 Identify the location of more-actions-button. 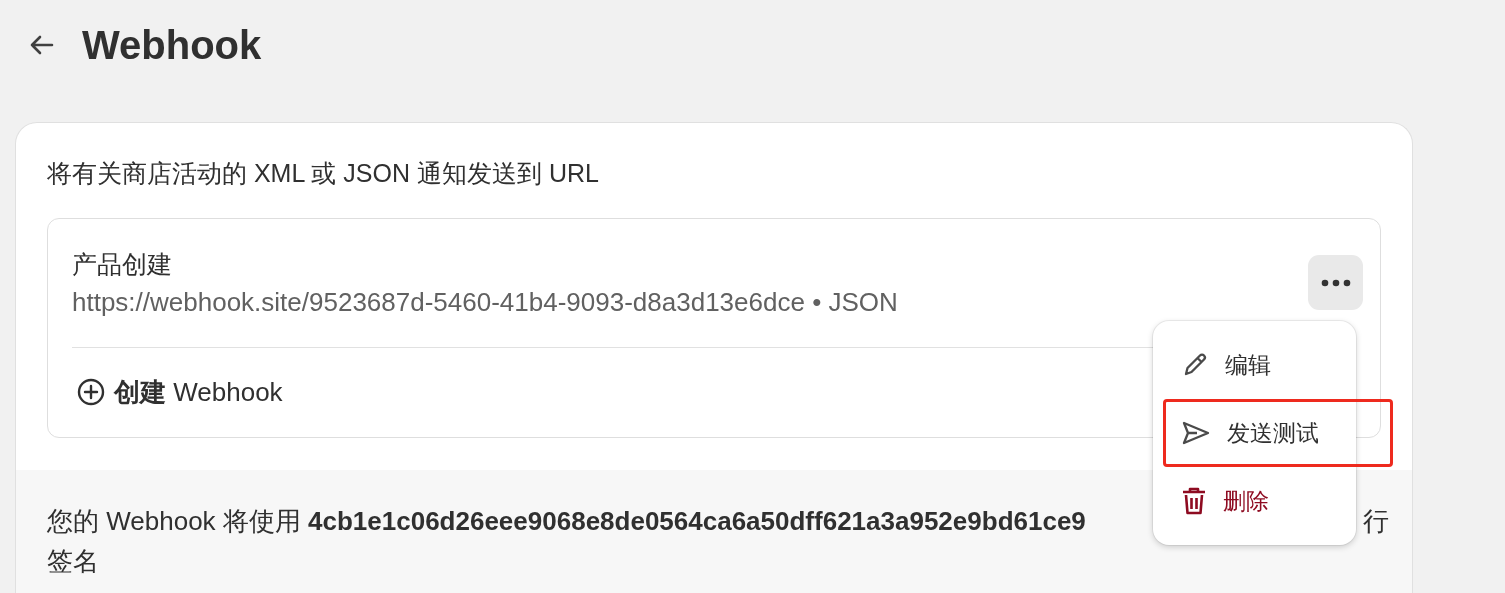
(1335, 282).